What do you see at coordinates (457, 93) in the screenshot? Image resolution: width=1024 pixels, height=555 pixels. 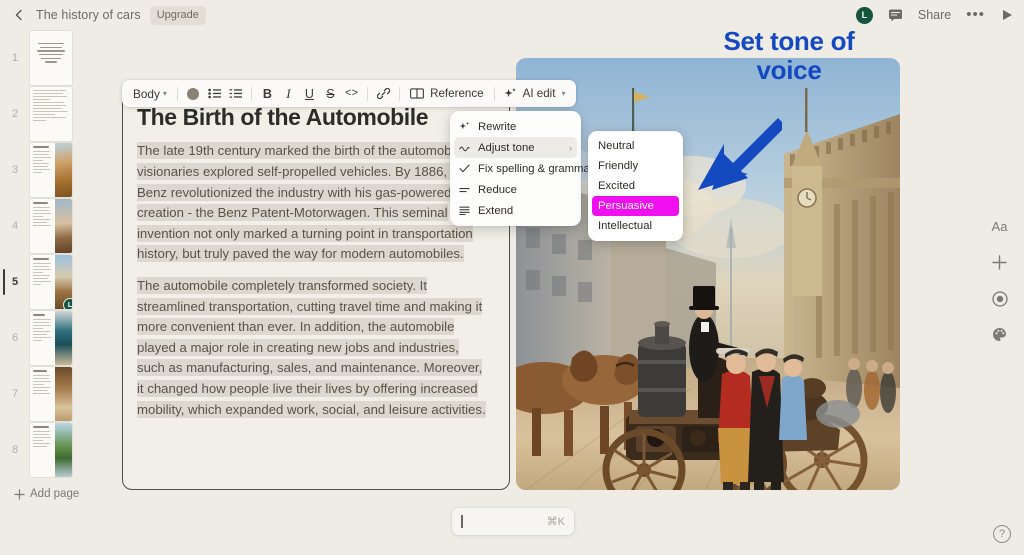 I see `reference-label: Reference` at bounding box center [457, 93].